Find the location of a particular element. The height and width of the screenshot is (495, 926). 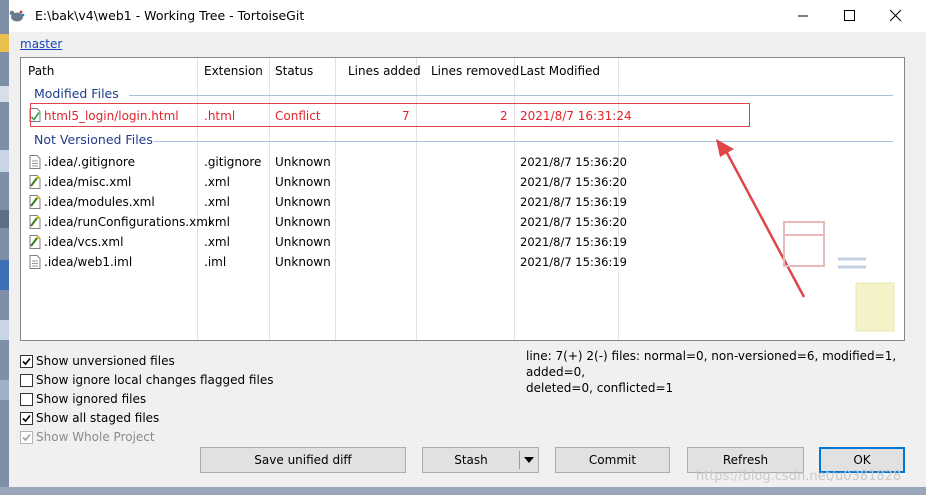

file-path: .idea/vcs.xml is located at coordinates (84, 242).